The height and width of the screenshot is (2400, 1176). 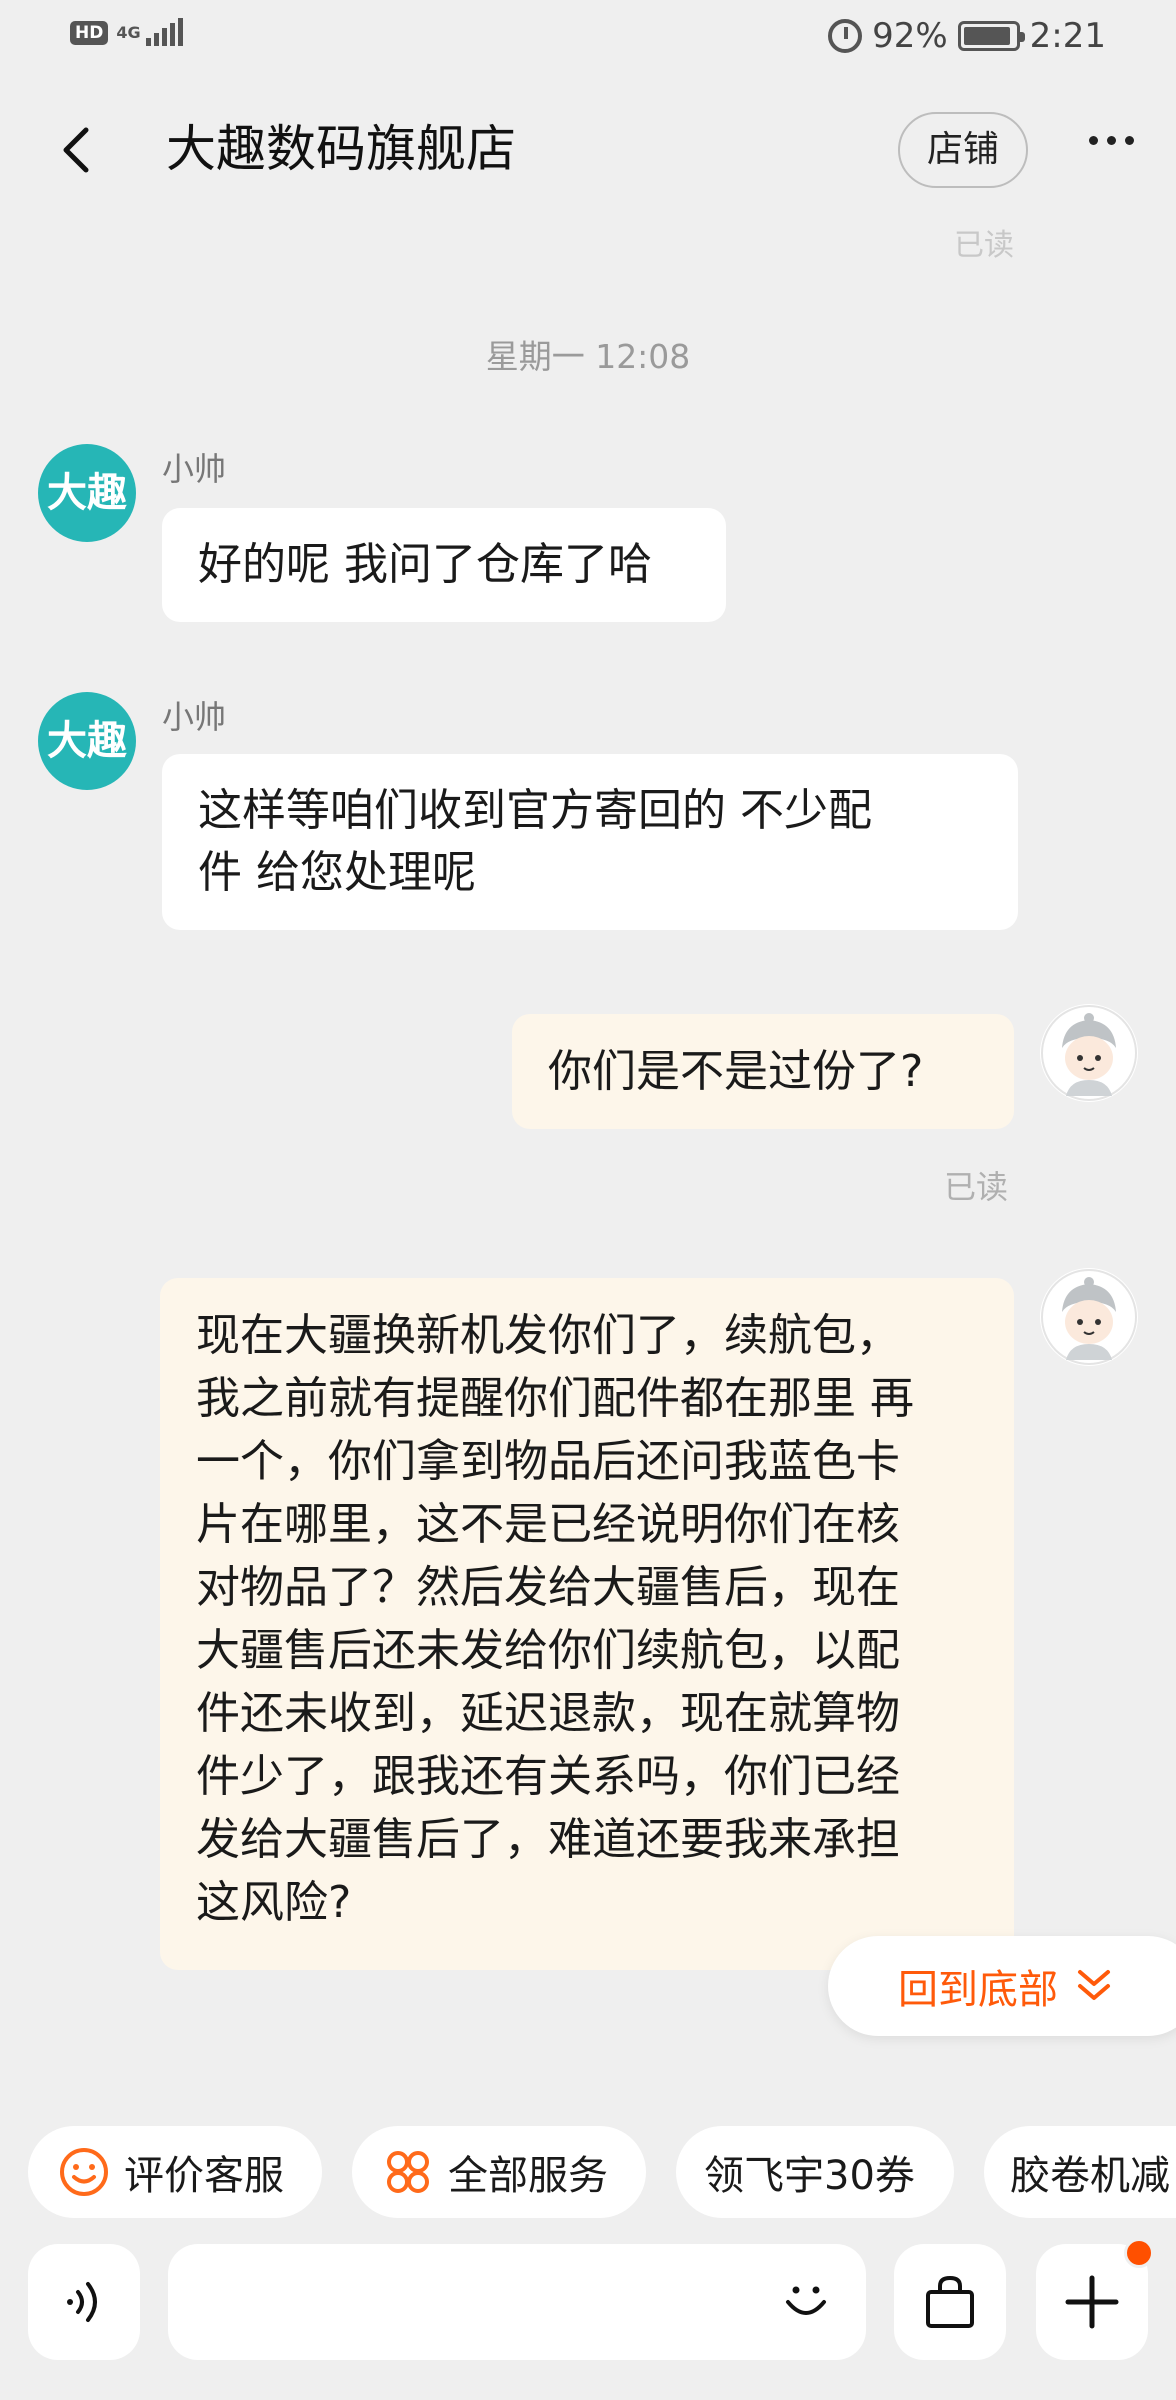 I want to click on shopping-bag-icon, so click(x=950, y=2301).